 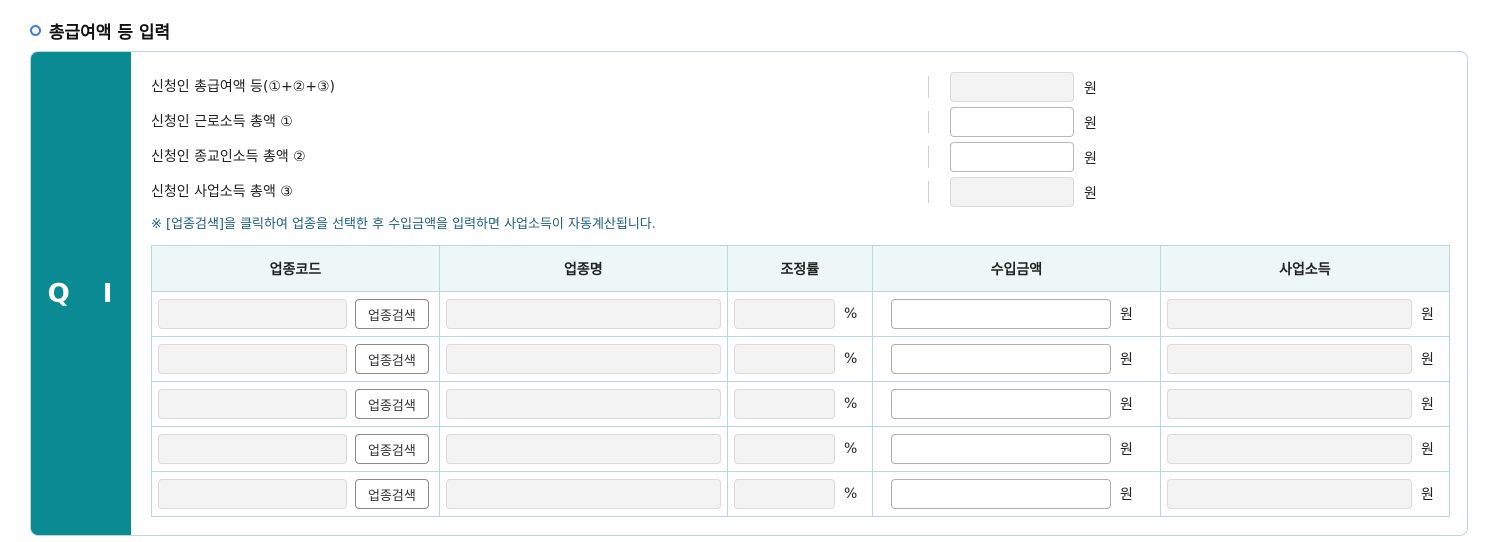 I want to click on header-adjust-rate: 조정률, so click(x=800, y=268).